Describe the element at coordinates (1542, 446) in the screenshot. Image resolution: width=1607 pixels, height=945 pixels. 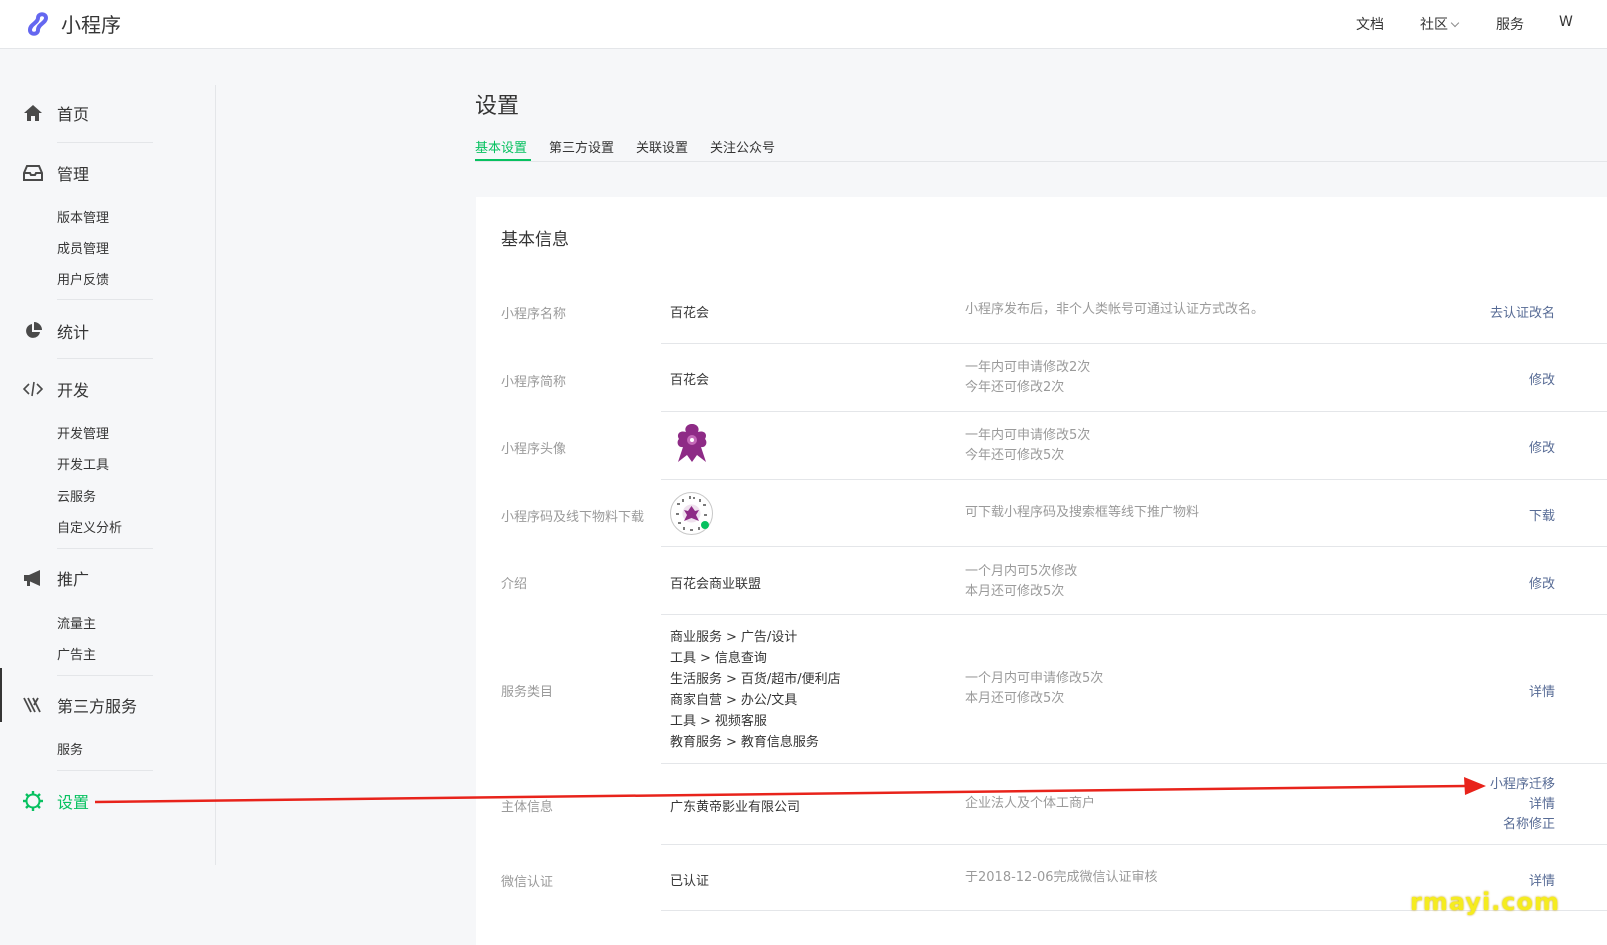
I see `edit-avatar-link: 修改` at that location.